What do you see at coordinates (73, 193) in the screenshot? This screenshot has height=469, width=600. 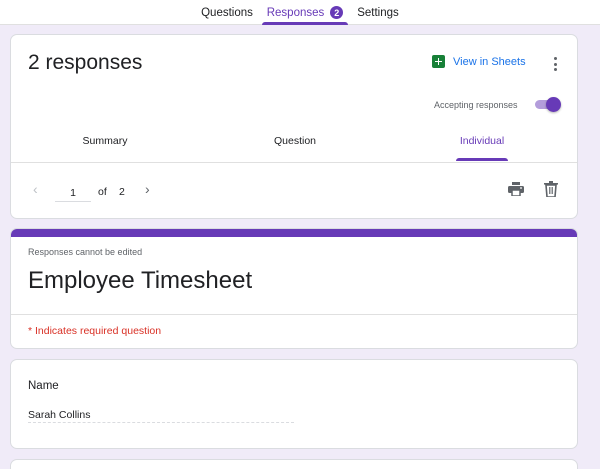 I see `page-number-input` at bounding box center [73, 193].